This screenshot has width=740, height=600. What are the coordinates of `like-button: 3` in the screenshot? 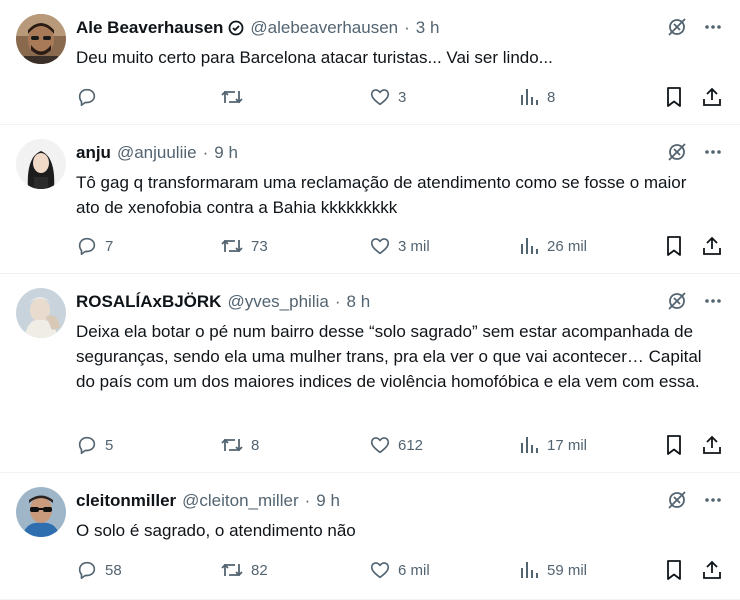 It's located at (387, 97).